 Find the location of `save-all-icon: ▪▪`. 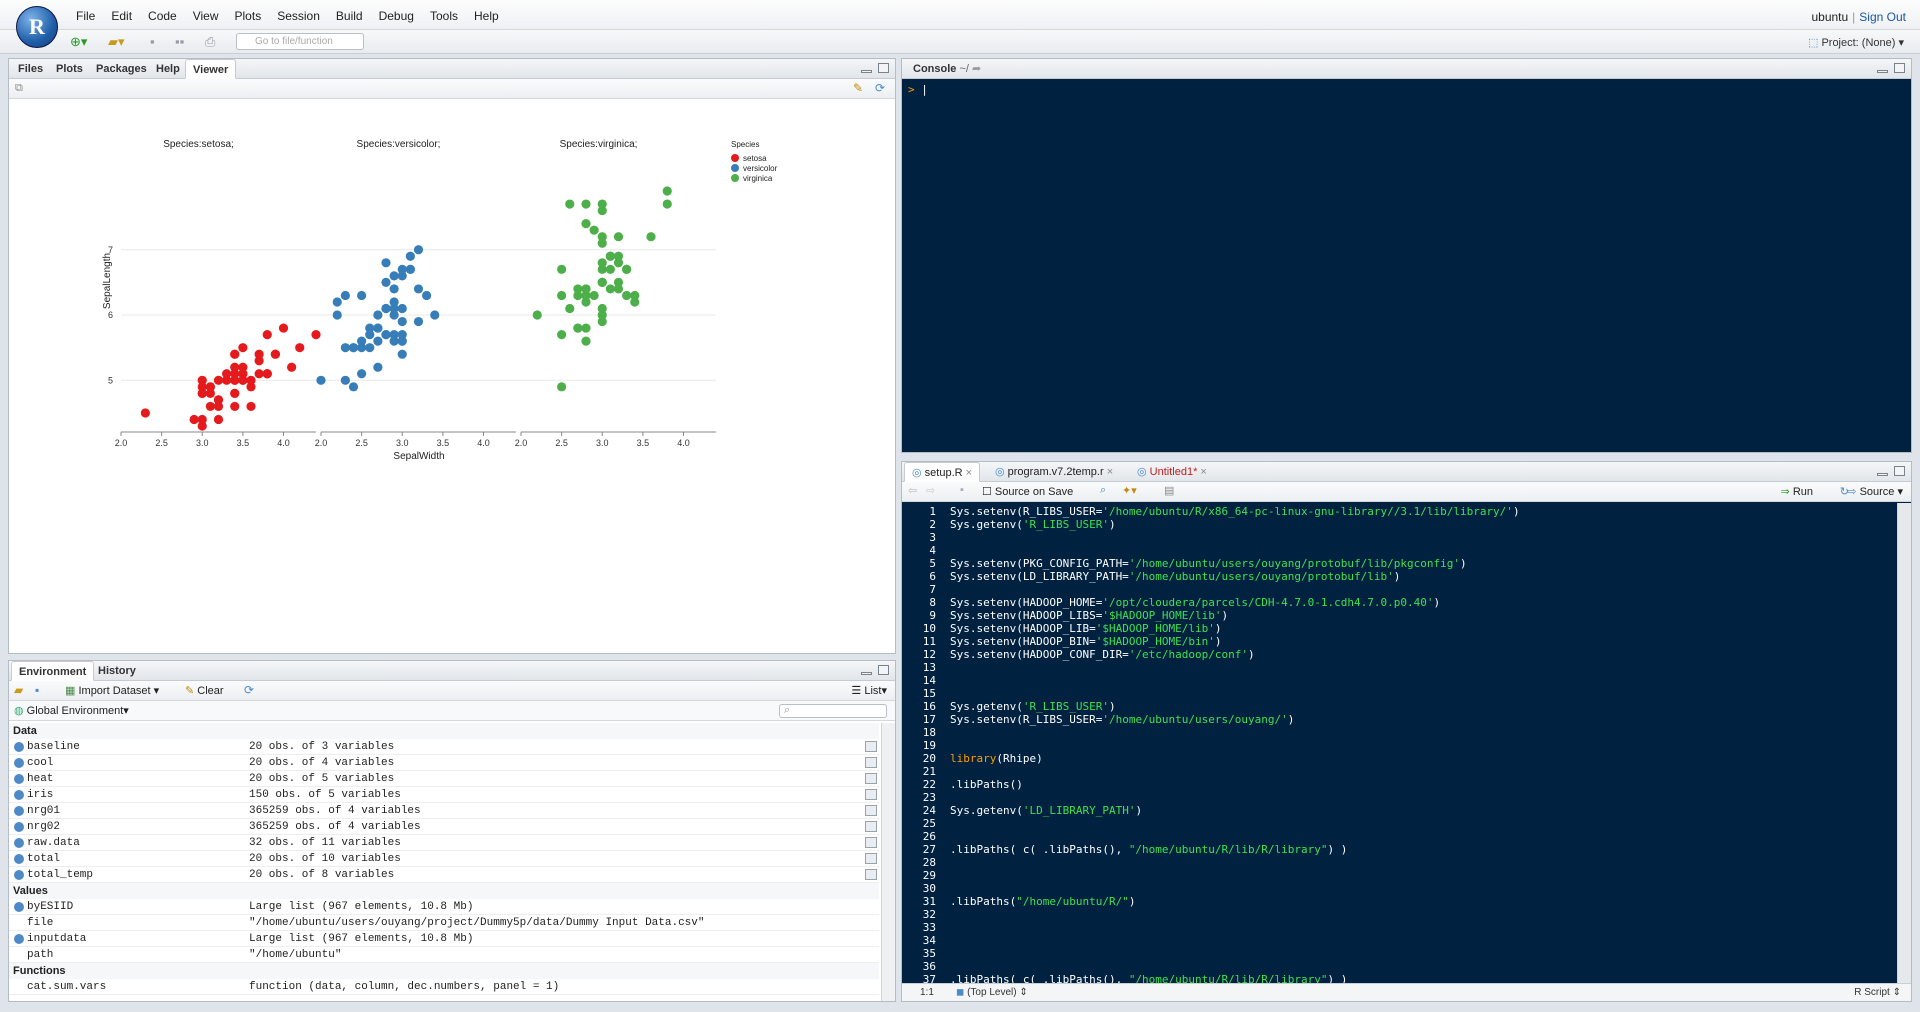

save-all-icon: ▪▪ is located at coordinates (179, 42).